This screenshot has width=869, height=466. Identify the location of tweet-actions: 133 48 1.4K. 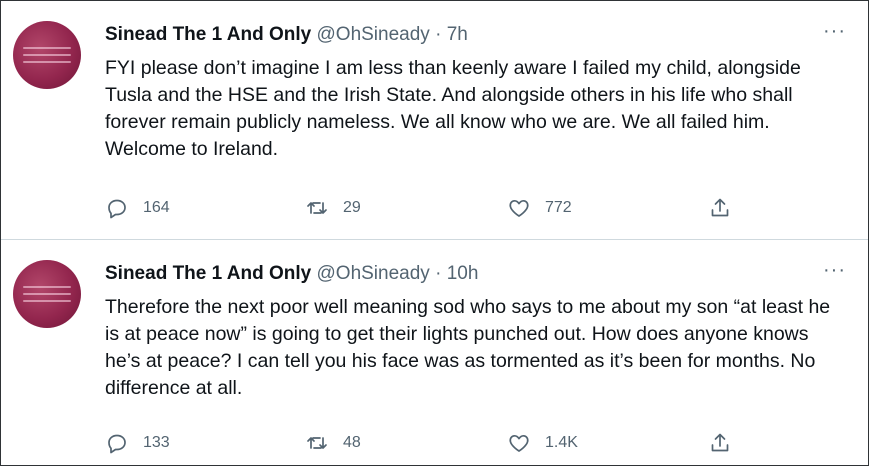
(435, 443).